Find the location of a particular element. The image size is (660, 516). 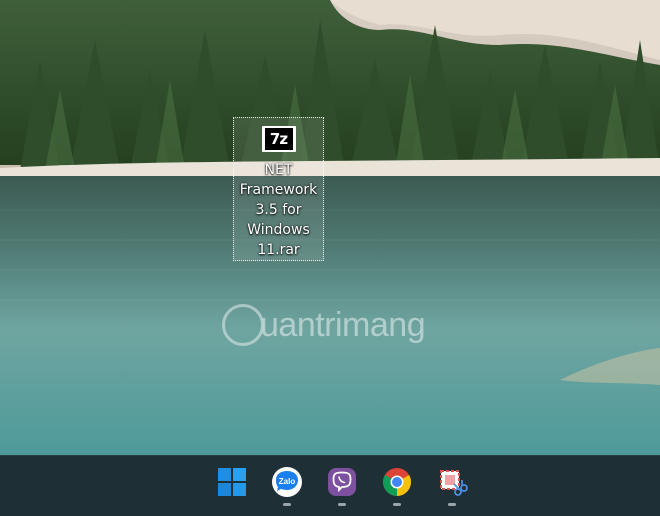

file-label: NET Framework 3.5 for Windows 11.rar is located at coordinates (278, 210).